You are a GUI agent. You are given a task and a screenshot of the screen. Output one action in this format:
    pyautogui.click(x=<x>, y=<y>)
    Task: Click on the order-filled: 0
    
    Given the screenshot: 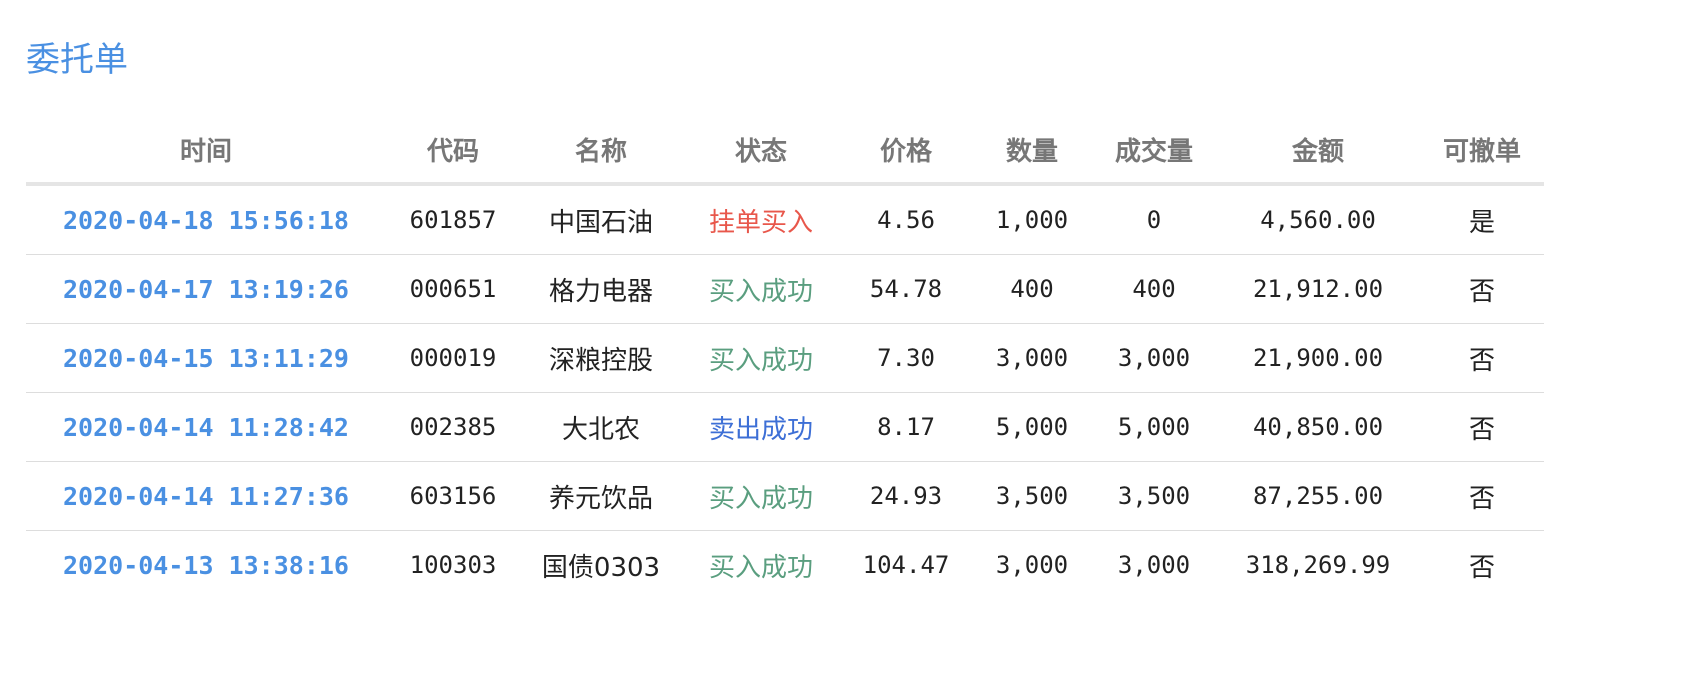 What is the action you would take?
    pyautogui.click(x=1154, y=219)
    